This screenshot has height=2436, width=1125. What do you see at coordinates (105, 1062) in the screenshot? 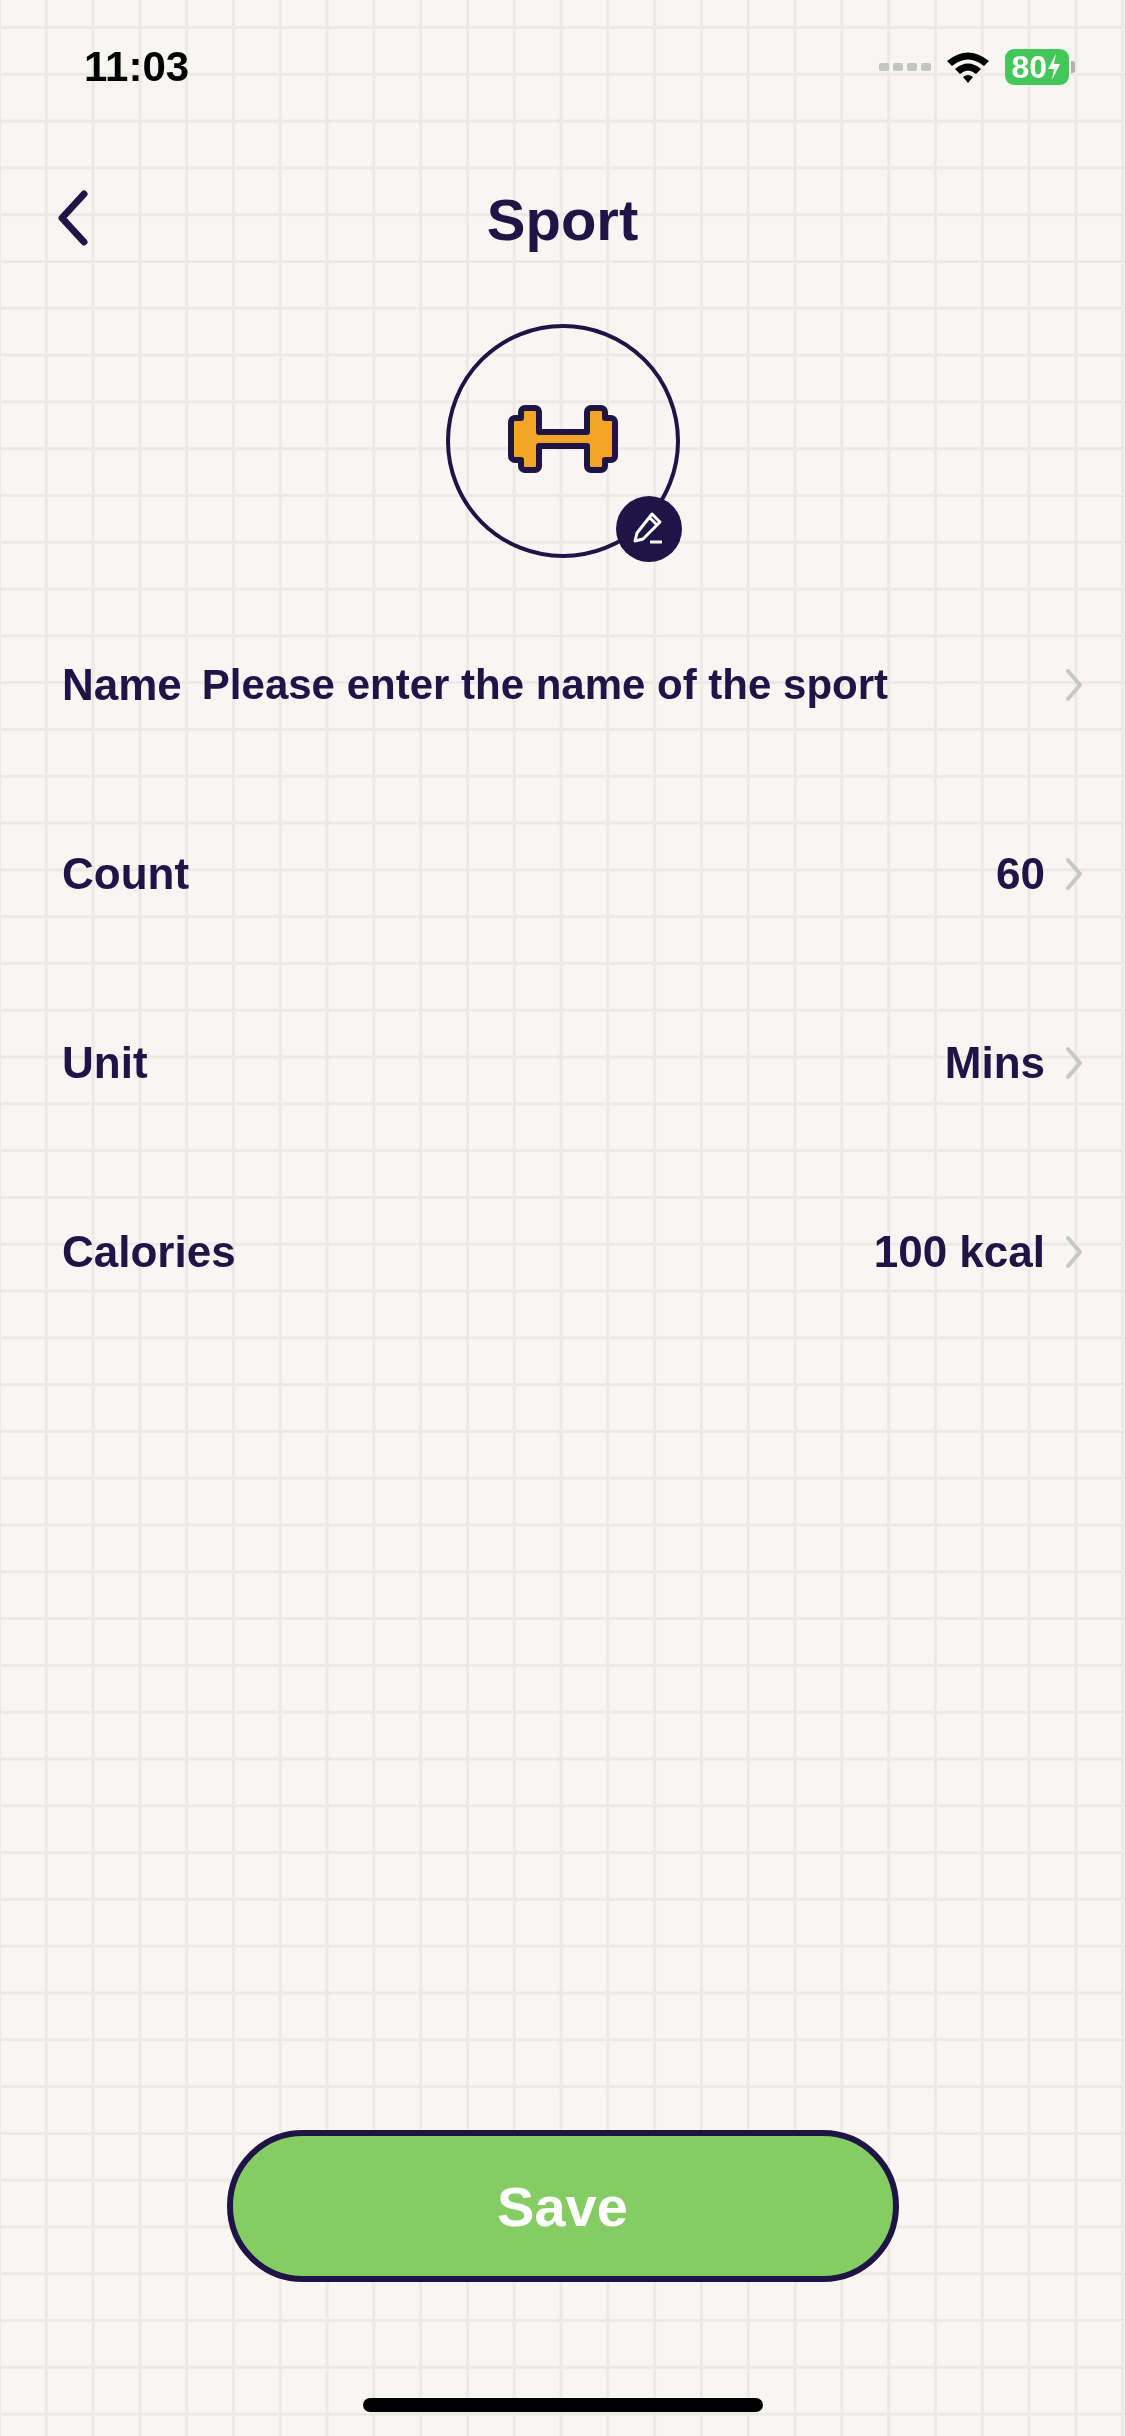
I see `field-label: Unit` at bounding box center [105, 1062].